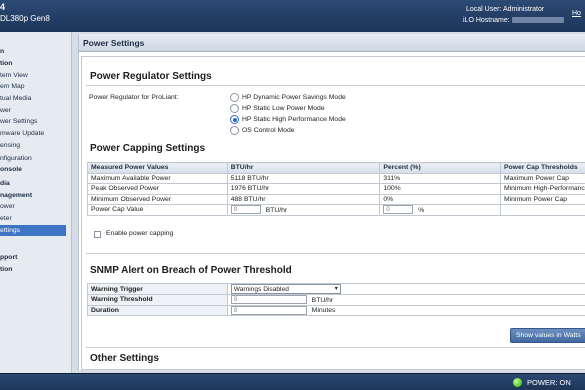  I want to click on cap-value-pct-input: 0, so click(398, 210).